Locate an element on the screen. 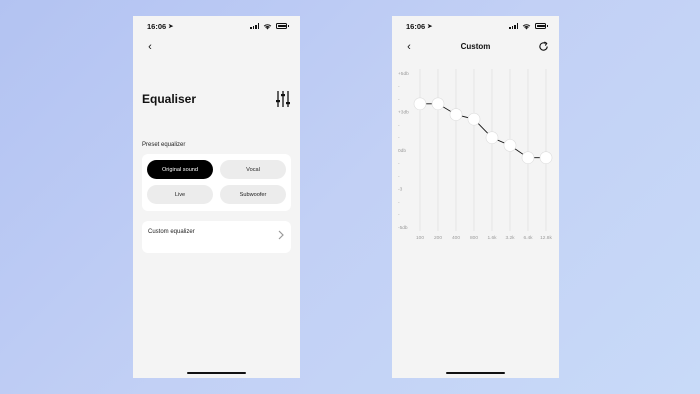 Image resolution: width=700 pixels, height=394 pixels. chevron-left-icon: ‹ is located at coordinates (150, 47).